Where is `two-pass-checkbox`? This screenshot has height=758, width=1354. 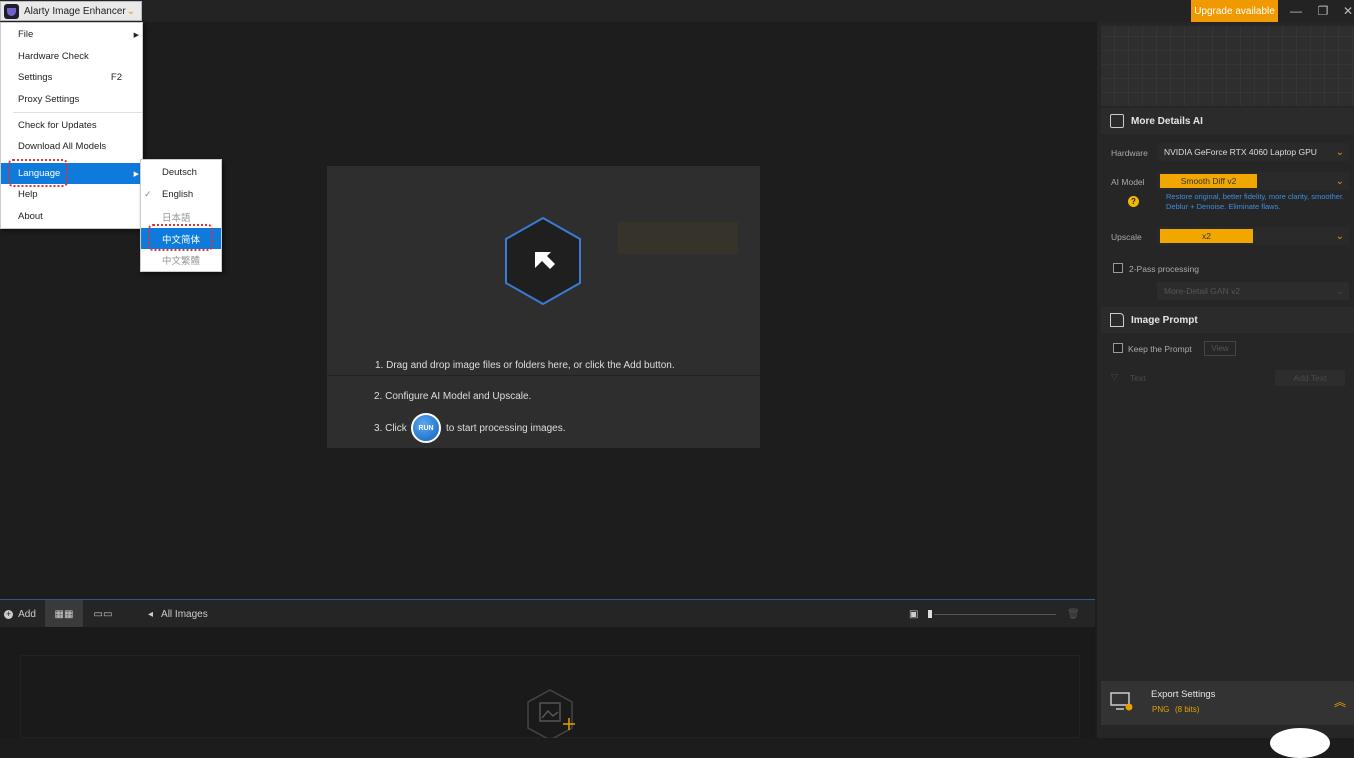
two-pass-checkbox is located at coordinates (1118, 268).